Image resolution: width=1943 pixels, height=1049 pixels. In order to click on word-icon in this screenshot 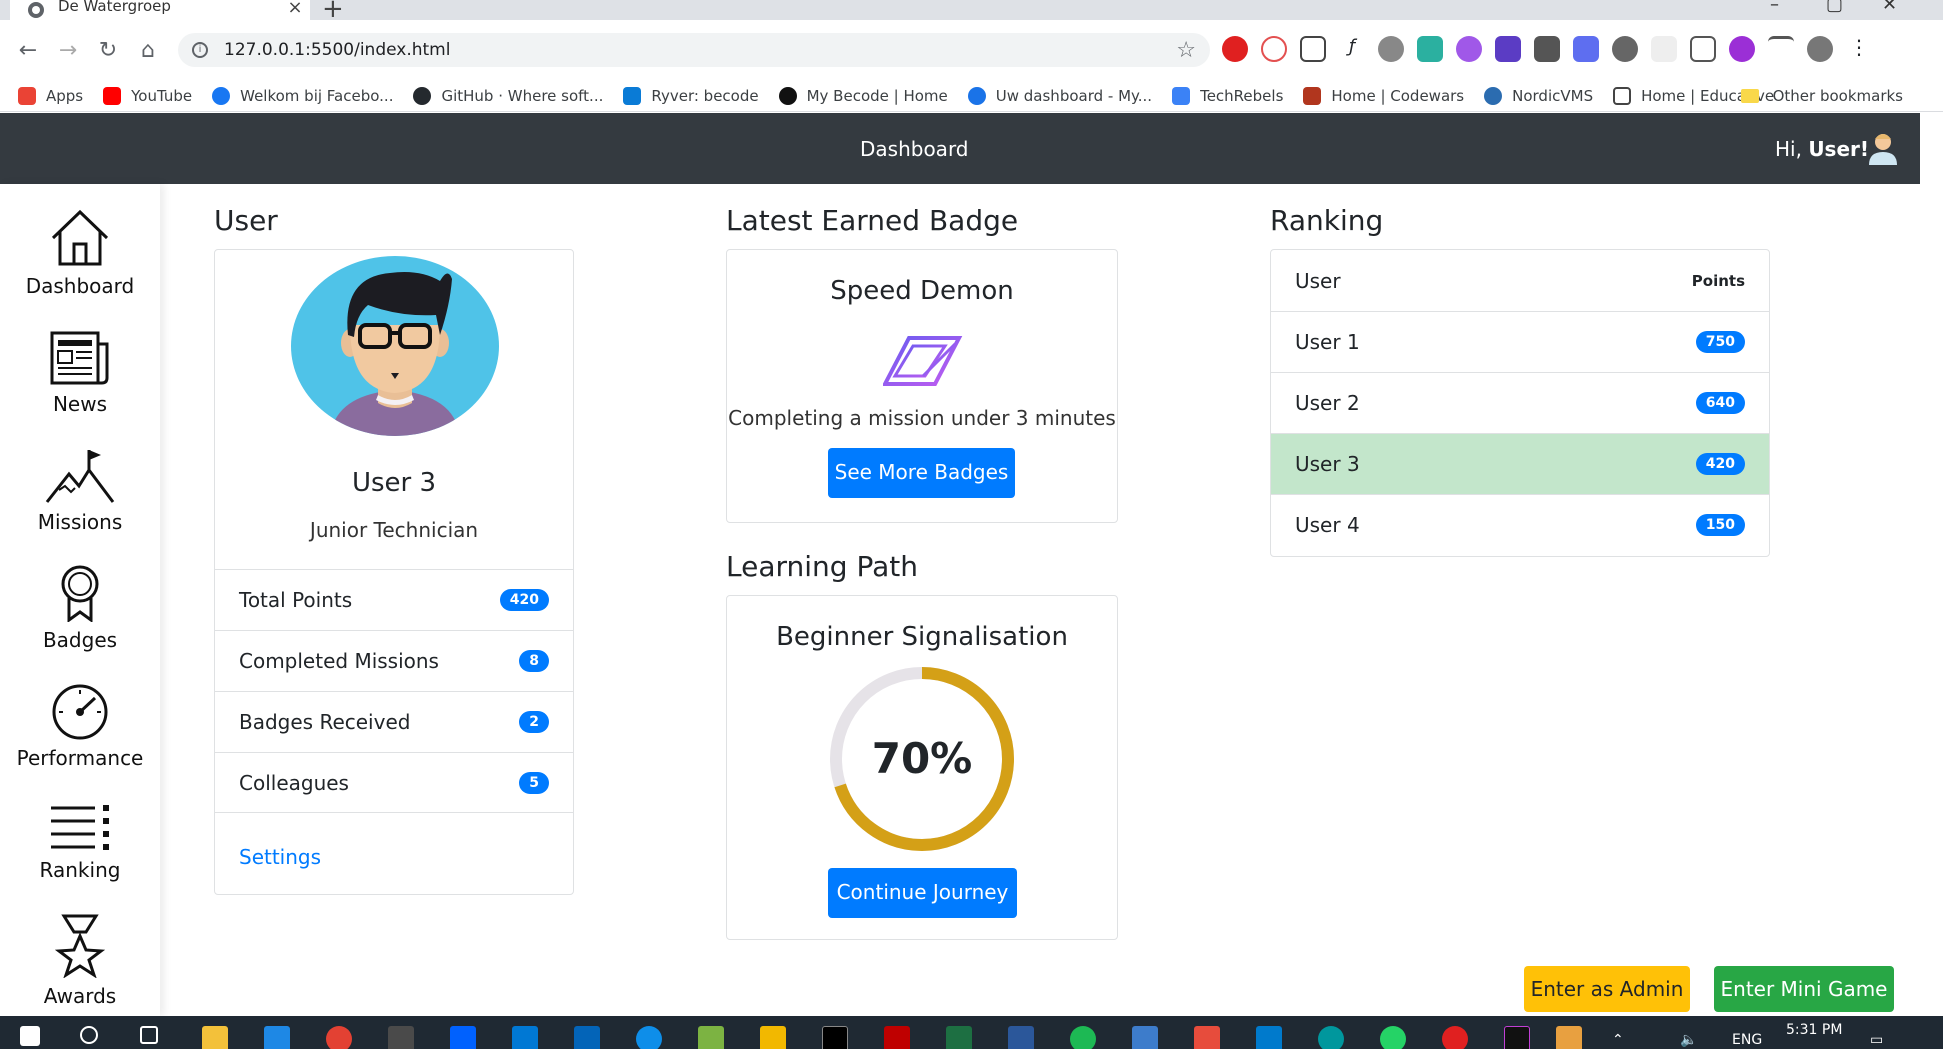, I will do `click(1021, 1037)`.